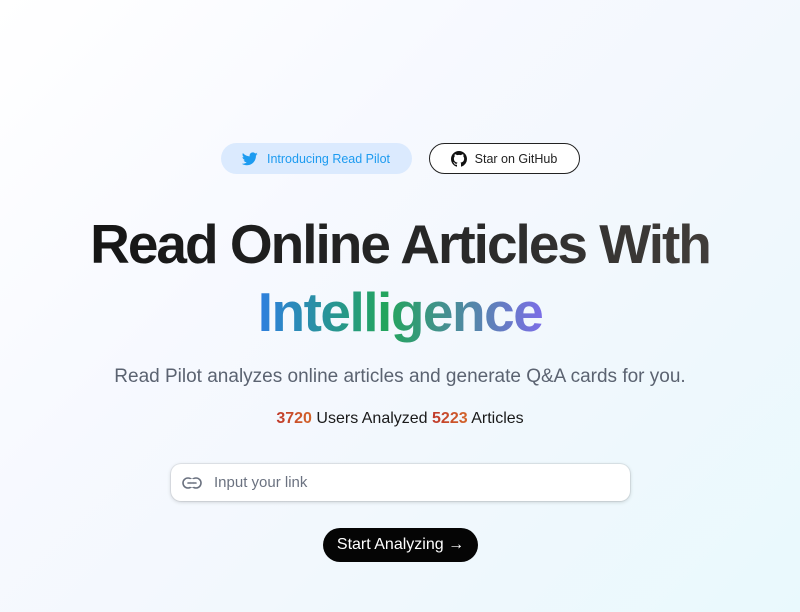  I want to click on hero-title-accent-text: Intelligence, so click(400, 312).